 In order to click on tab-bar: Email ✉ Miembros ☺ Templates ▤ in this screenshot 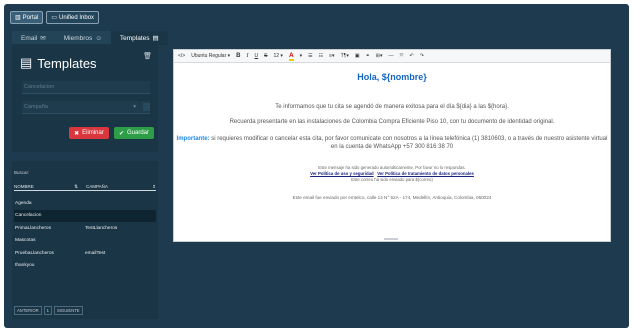, I will do `click(90, 38)`.